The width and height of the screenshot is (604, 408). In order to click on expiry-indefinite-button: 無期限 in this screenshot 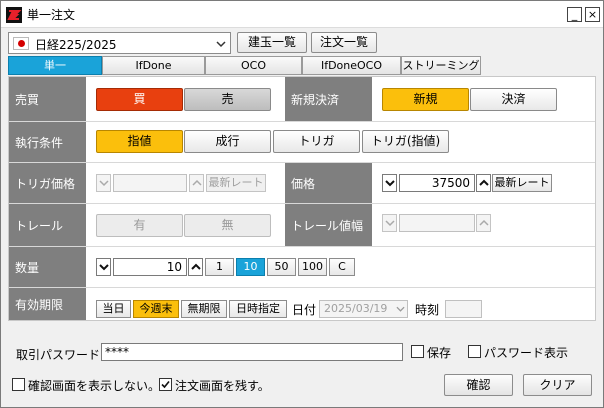, I will do `click(204, 309)`.